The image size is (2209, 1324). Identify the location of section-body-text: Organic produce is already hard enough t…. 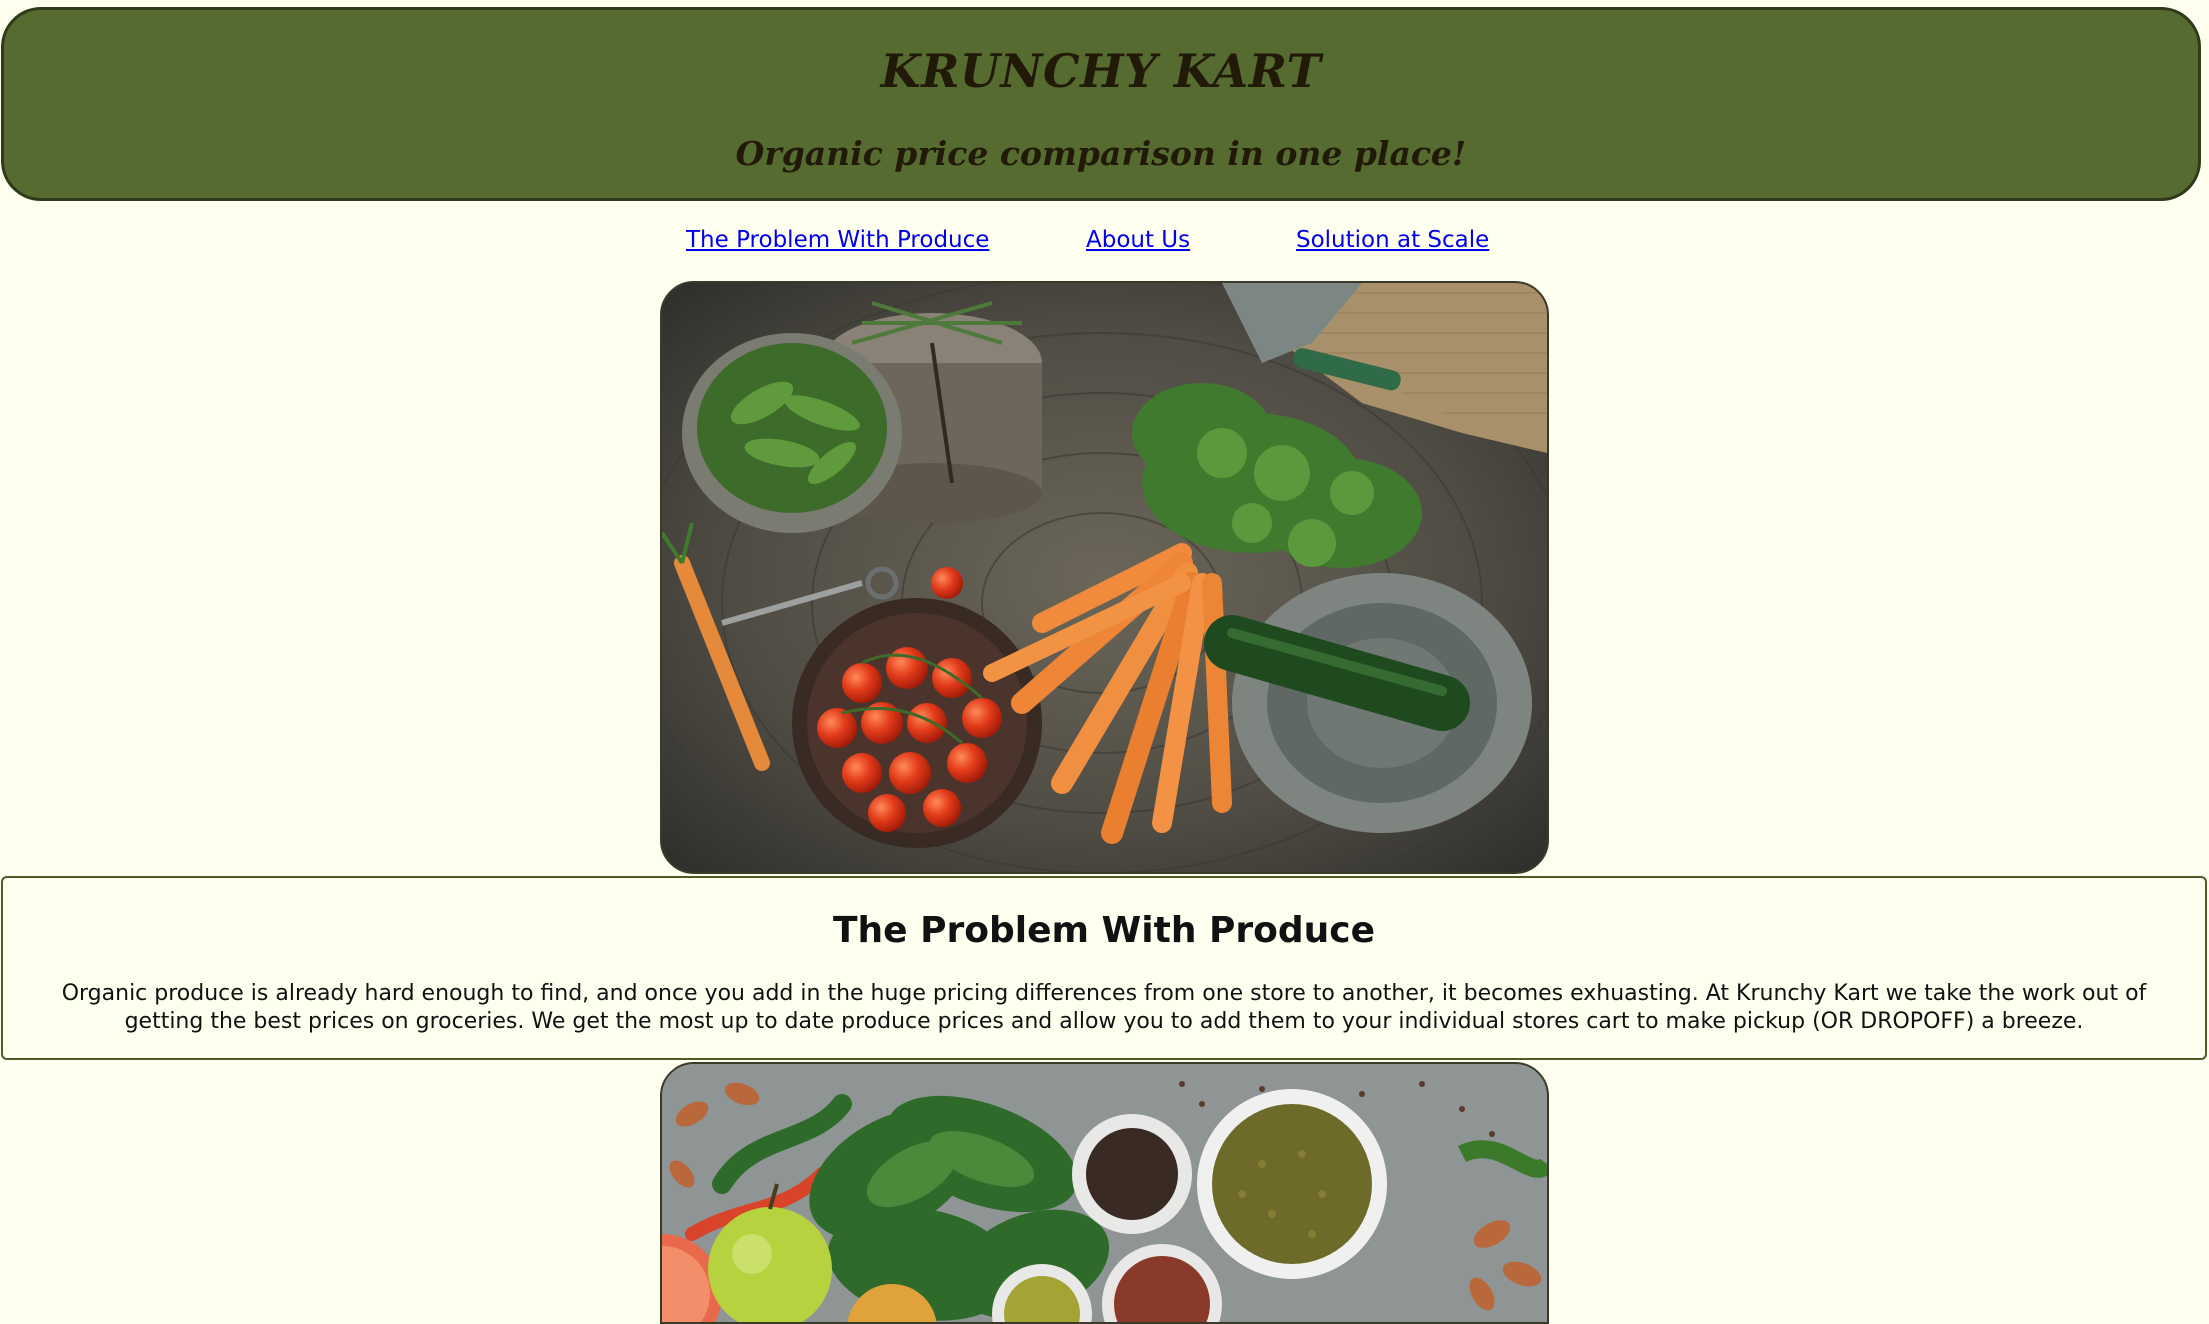
(1104, 1007).